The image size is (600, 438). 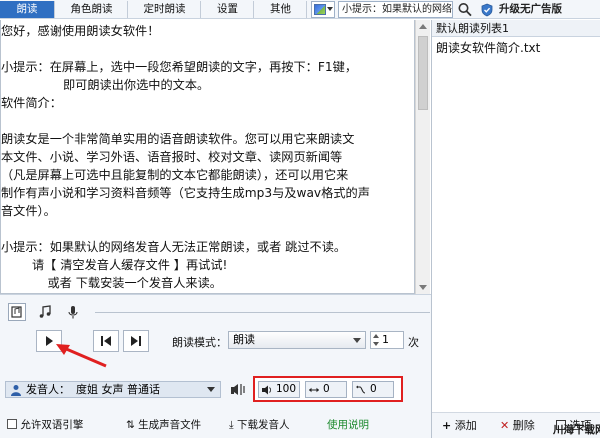 What do you see at coordinates (228, 9) in the screenshot?
I see `tab-settings: 设置` at bounding box center [228, 9].